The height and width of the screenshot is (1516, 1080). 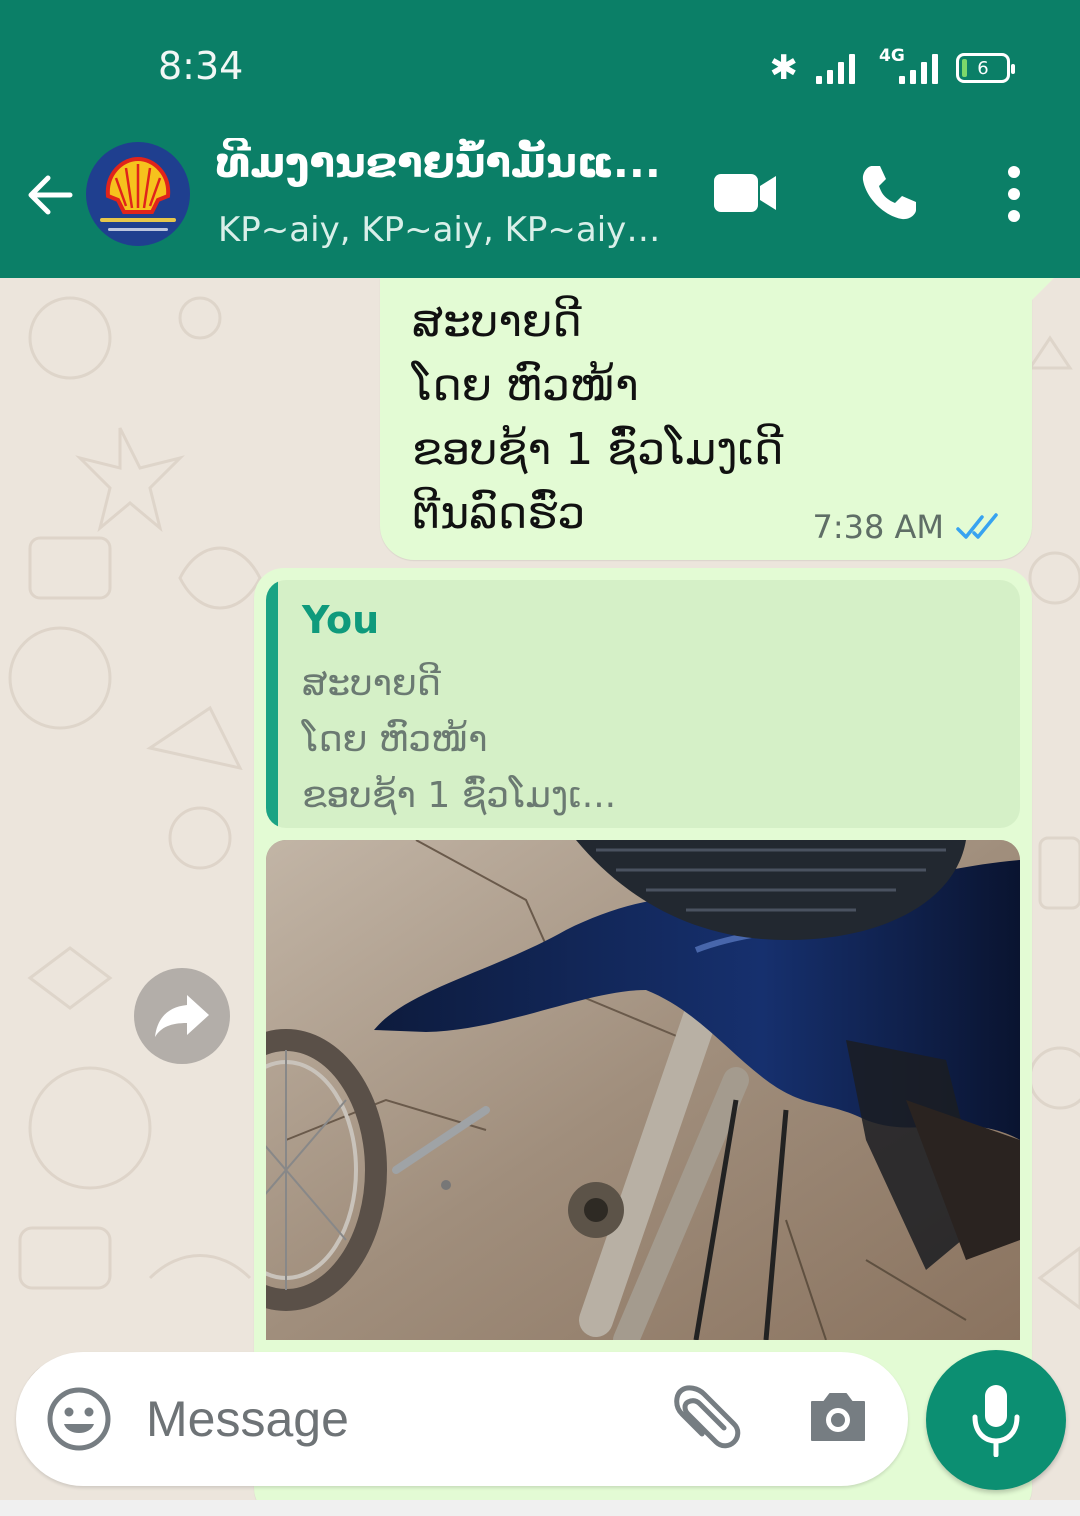 I want to click on network-type-label: 4G, so click(x=892, y=56).